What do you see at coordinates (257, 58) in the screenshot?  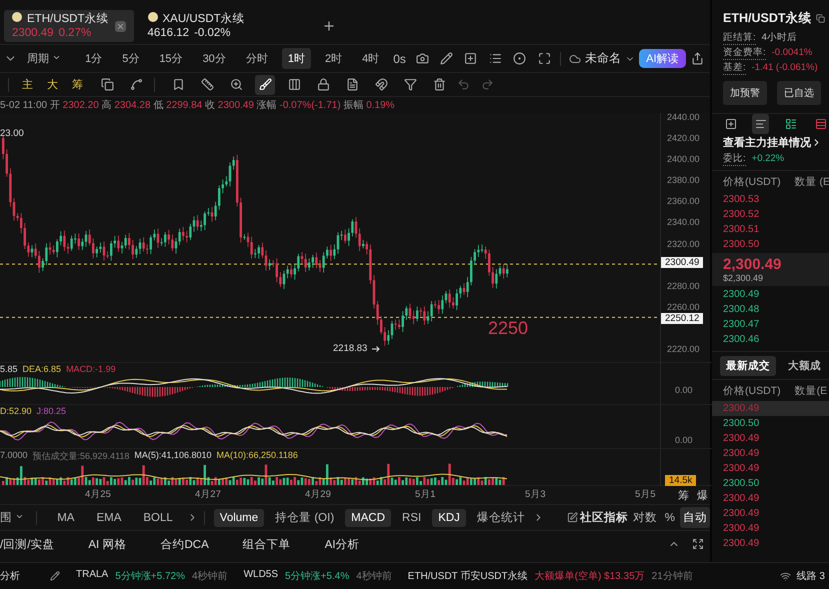 I see `timeframe-button: 分时` at bounding box center [257, 58].